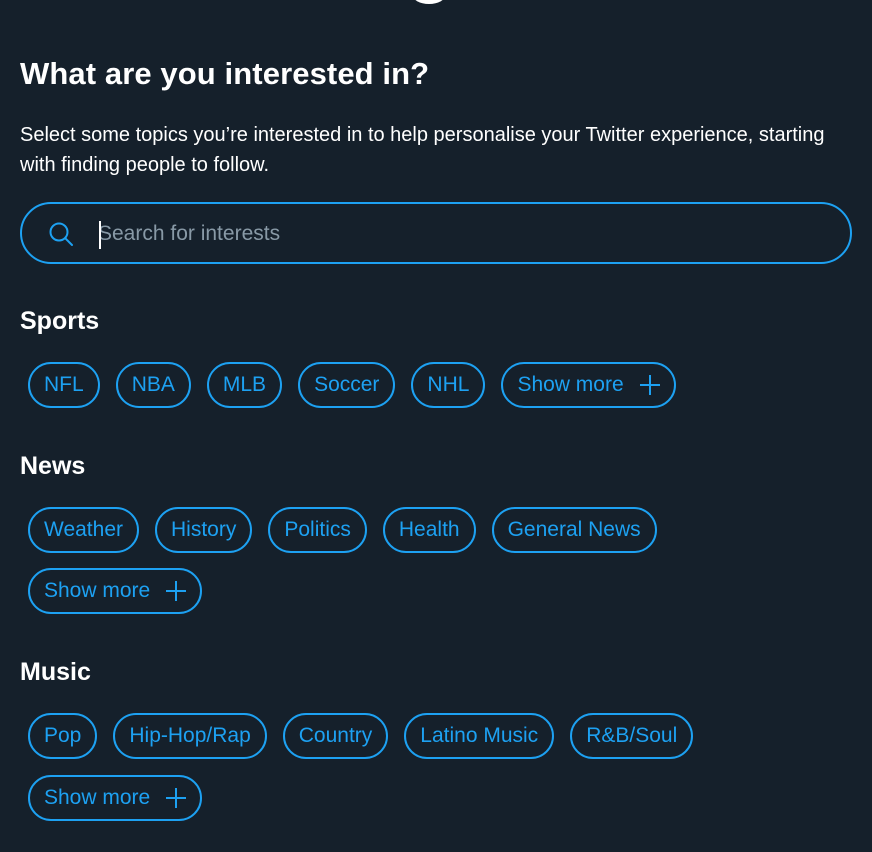 The width and height of the screenshot is (872, 852). I want to click on topic-chip: Soccer, so click(347, 385).